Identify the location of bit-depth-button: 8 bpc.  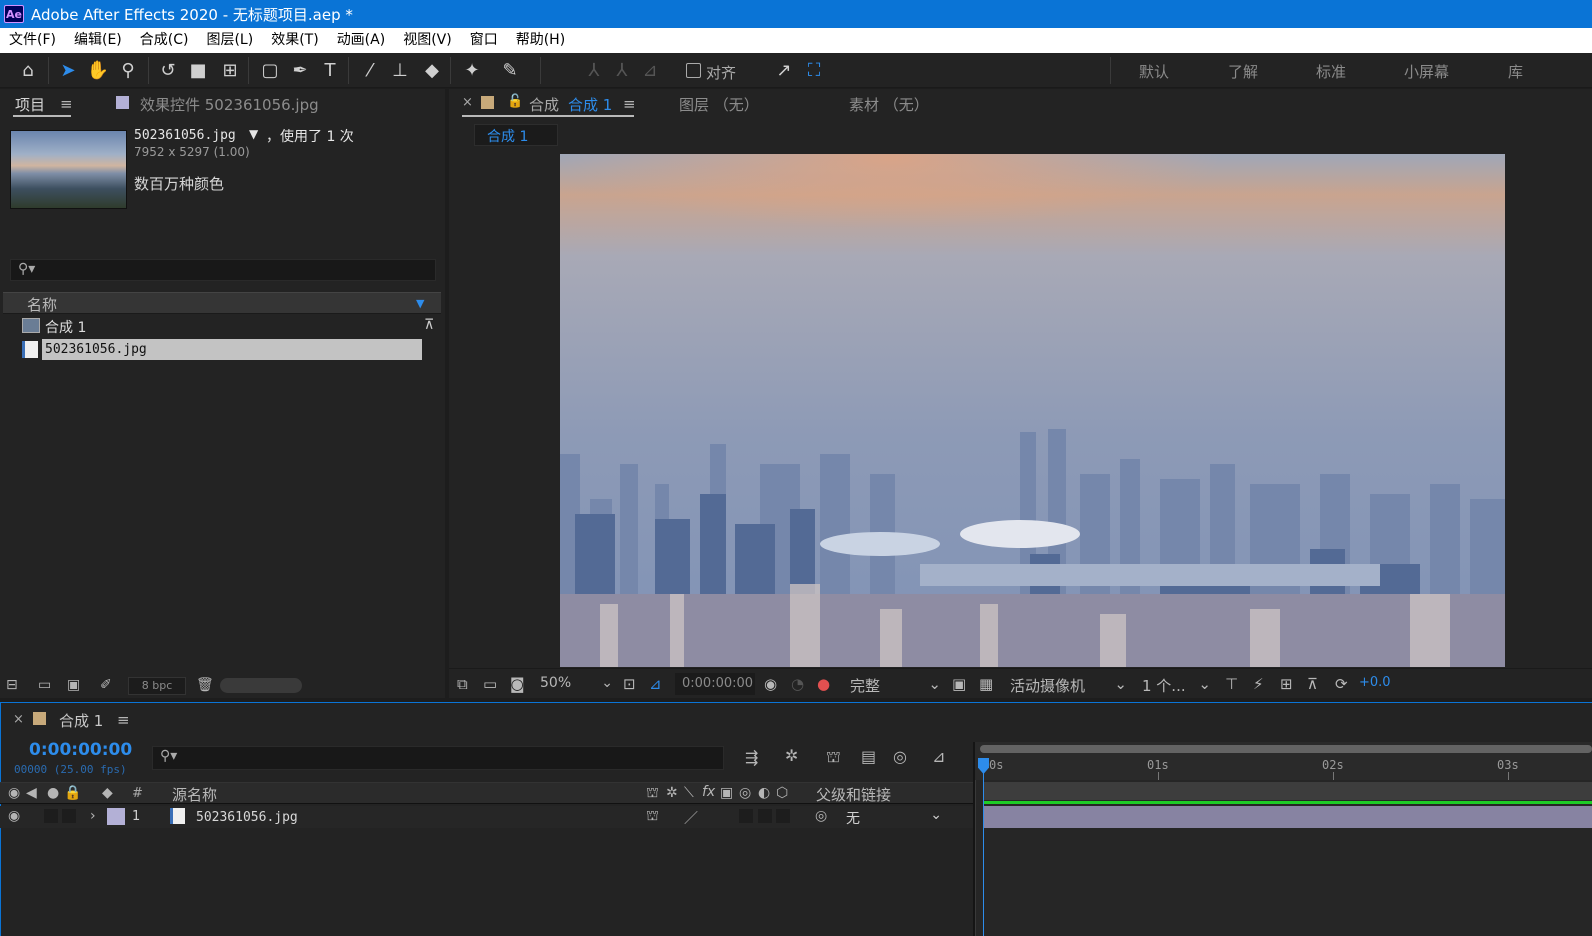
(157, 686).